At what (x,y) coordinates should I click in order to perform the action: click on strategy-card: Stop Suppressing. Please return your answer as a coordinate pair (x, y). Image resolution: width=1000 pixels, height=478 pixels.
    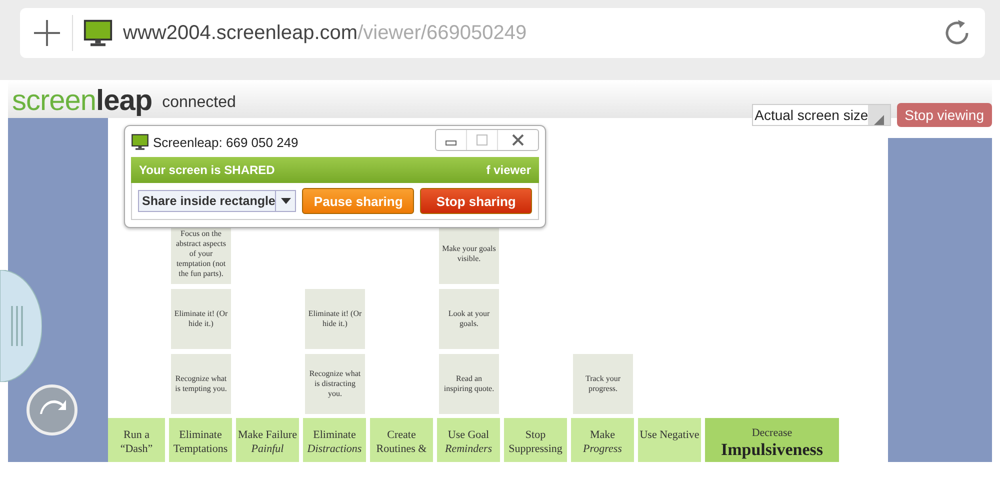
    Looking at the image, I should click on (535, 440).